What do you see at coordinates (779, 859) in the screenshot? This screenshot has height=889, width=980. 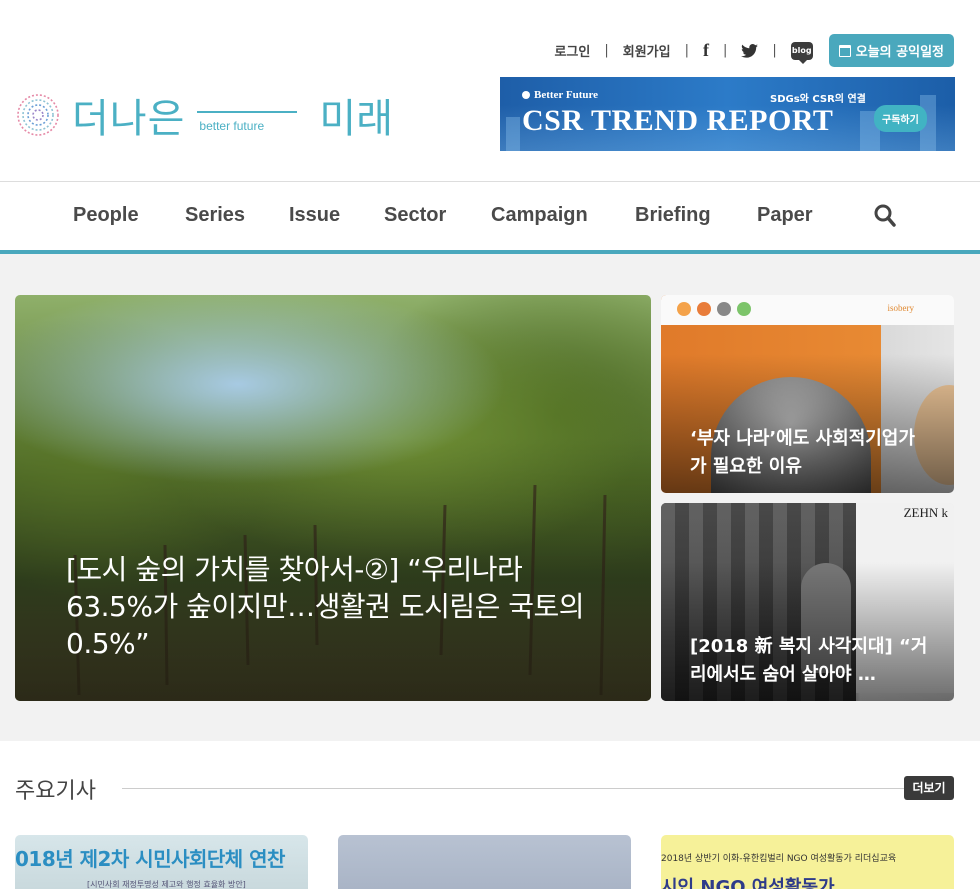 I see `thumbnail-banner-subtext: 2018년 상반기 이화-유한킴벌리 NGO 여성활동가 리더십교육` at bounding box center [779, 859].